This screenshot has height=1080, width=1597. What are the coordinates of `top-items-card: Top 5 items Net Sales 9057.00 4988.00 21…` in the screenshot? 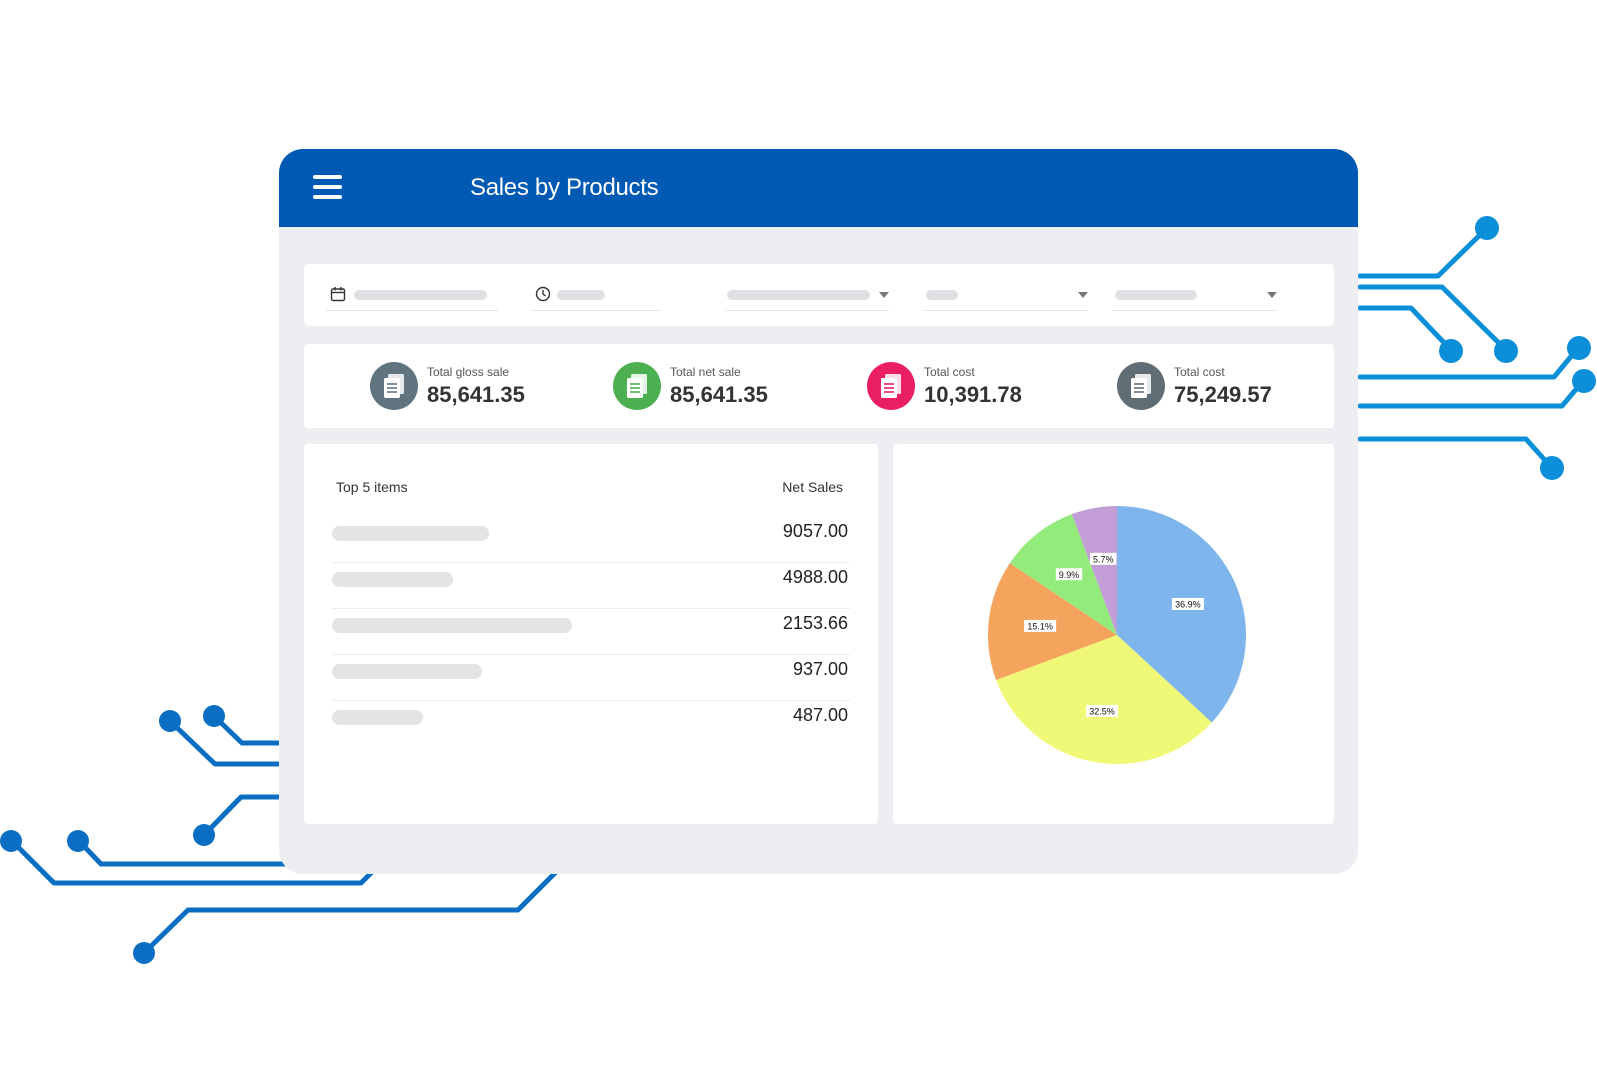 It's located at (591, 634).